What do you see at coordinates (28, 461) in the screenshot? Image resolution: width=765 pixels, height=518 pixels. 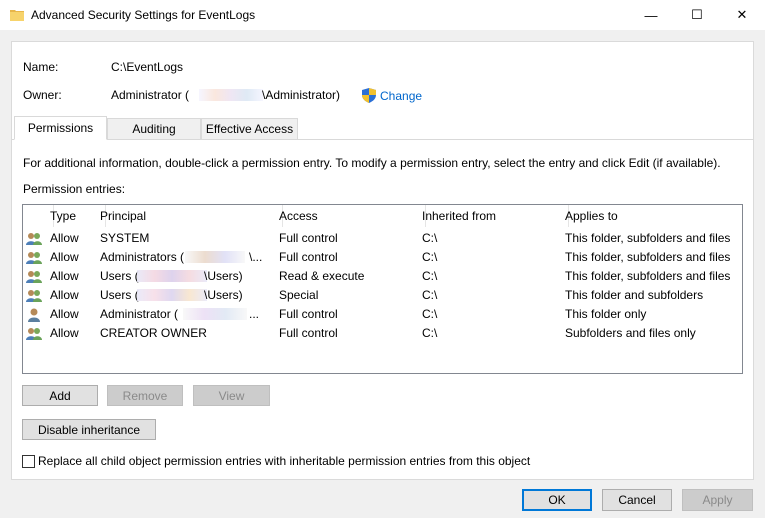 I see `replace-child-permissions-checkbox` at bounding box center [28, 461].